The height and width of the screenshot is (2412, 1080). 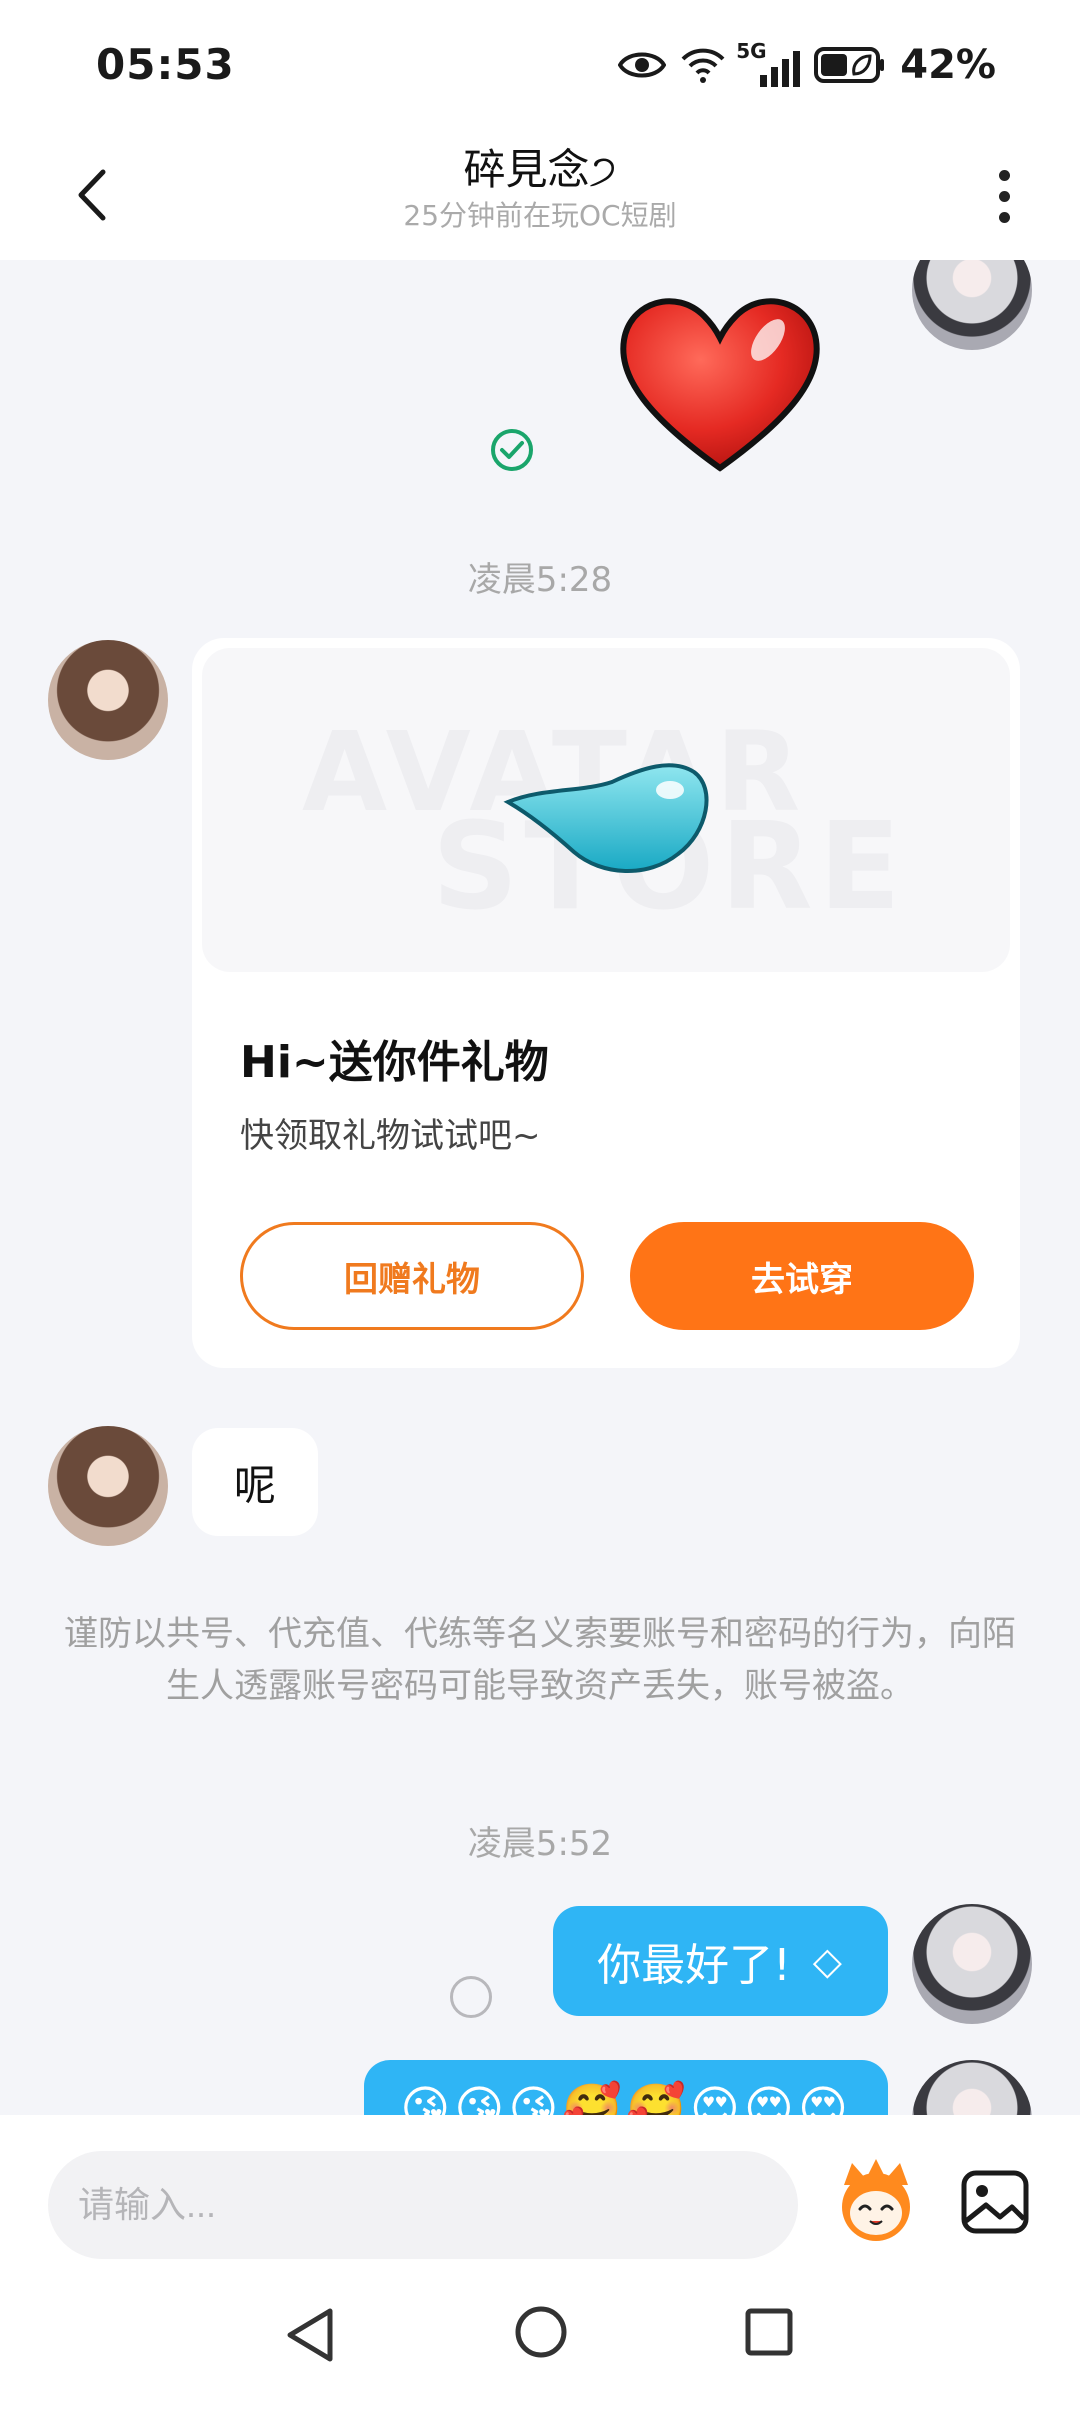 What do you see at coordinates (769, 2332) in the screenshot?
I see `nav-recents-icon` at bounding box center [769, 2332].